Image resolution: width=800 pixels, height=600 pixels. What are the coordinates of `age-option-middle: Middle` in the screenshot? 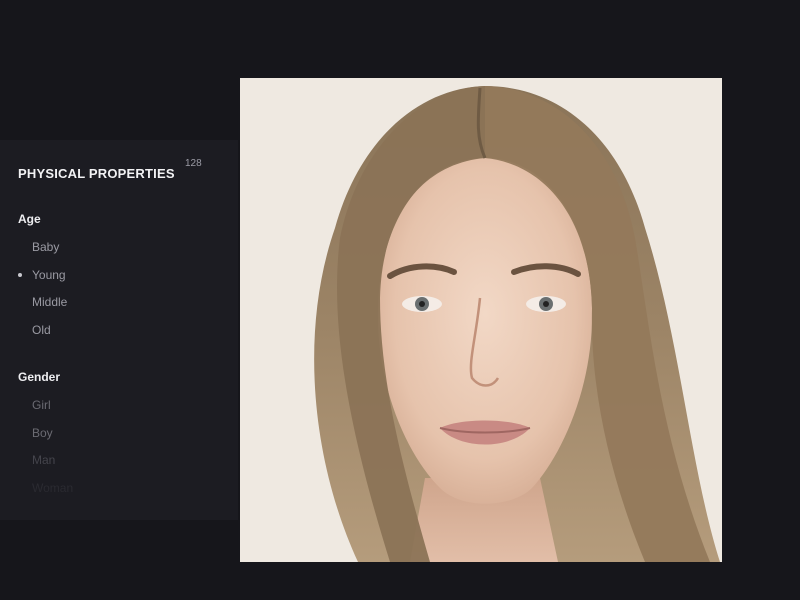 It's located at (104, 302).